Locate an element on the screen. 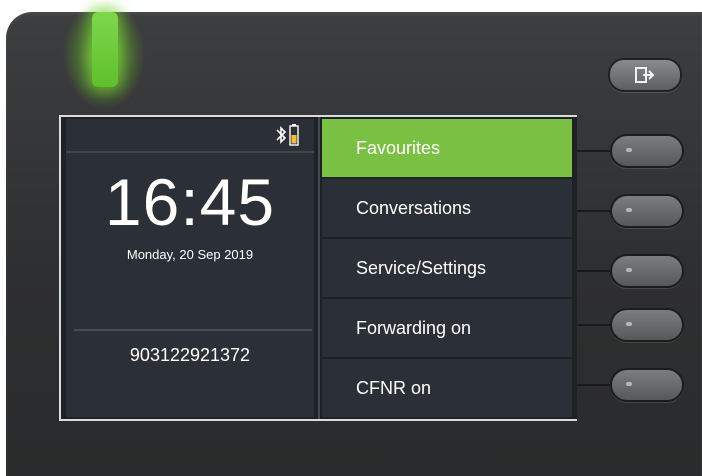 This screenshot has height=476, width=702. menu-item-conversations: Conversations is located at coordinates (447, 208).